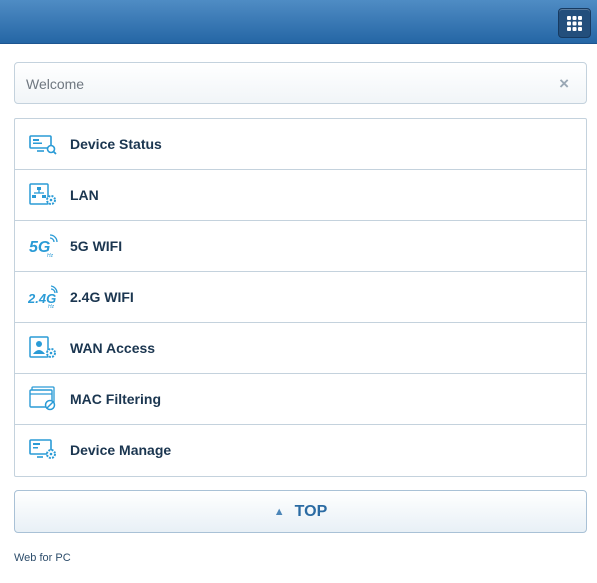 Image resolution: width=597 pixels, height=583 pixels. What do you see at coordinates (42, 194) in the screenshot?
I see `lan-gear-icon` at bounding box center [42, 194].